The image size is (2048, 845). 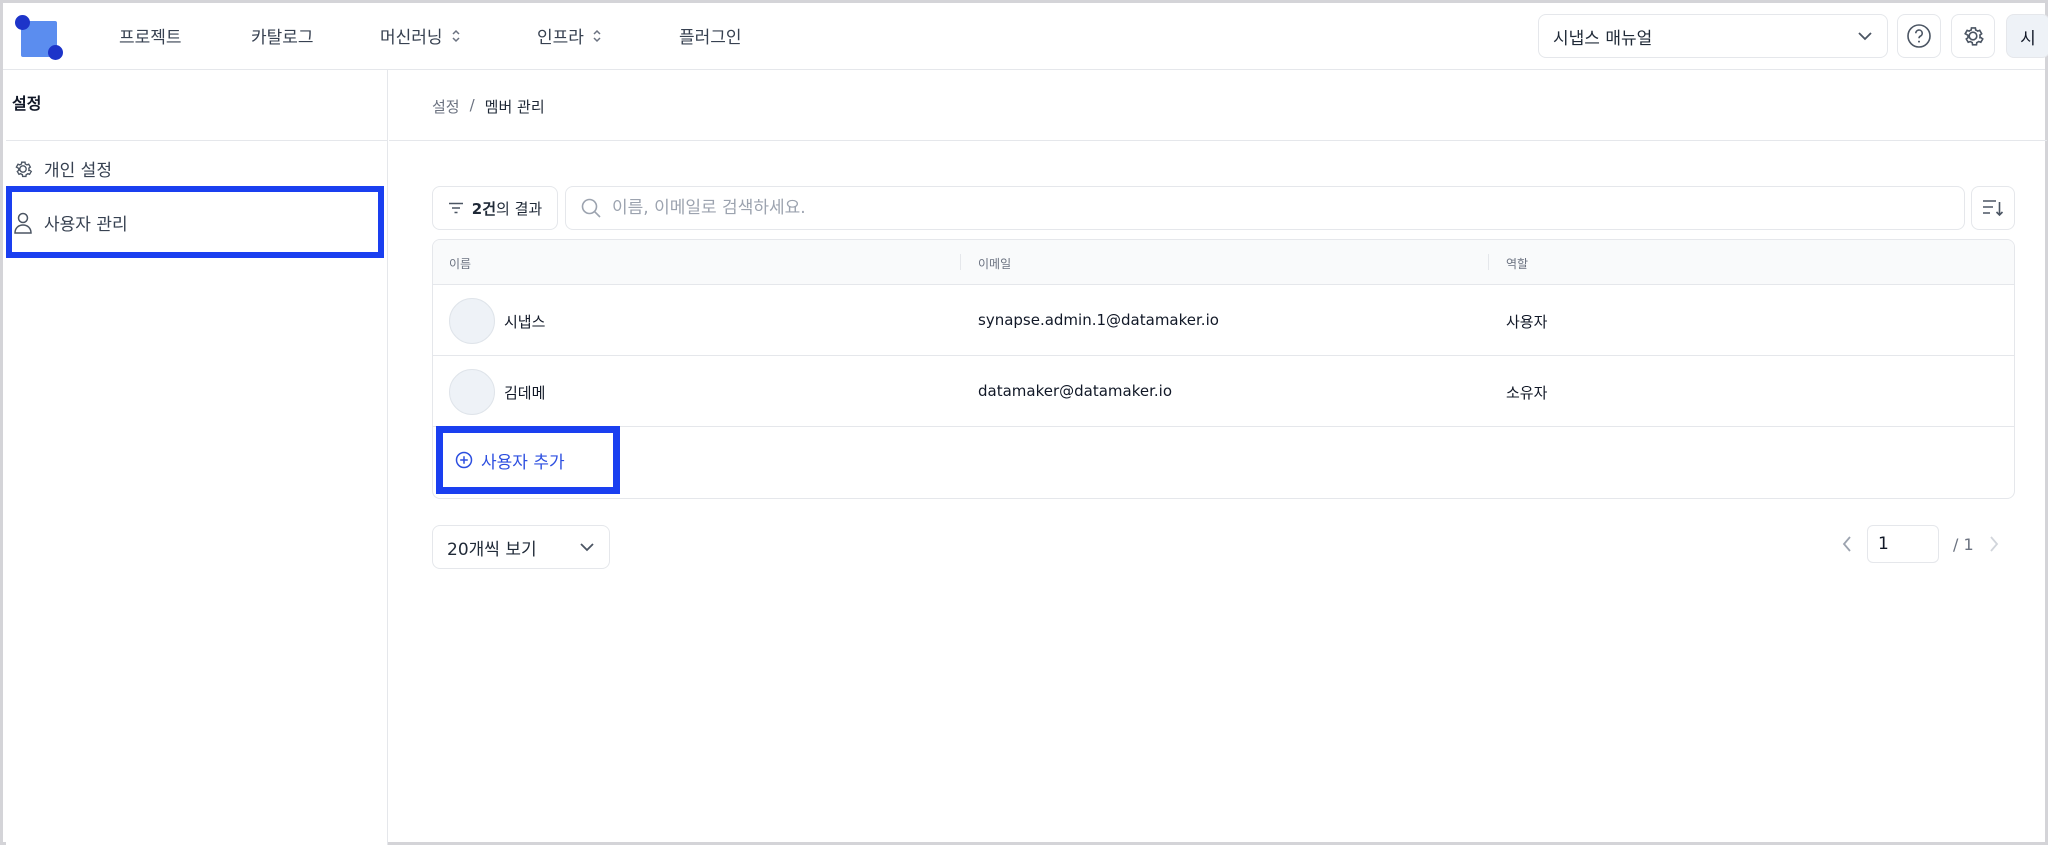 What do you see at coordinates (1603, 38) in the screenshot?
I see `manual-select-value: 시냅스 매뉴얼` at bounding box center [1603, 38].